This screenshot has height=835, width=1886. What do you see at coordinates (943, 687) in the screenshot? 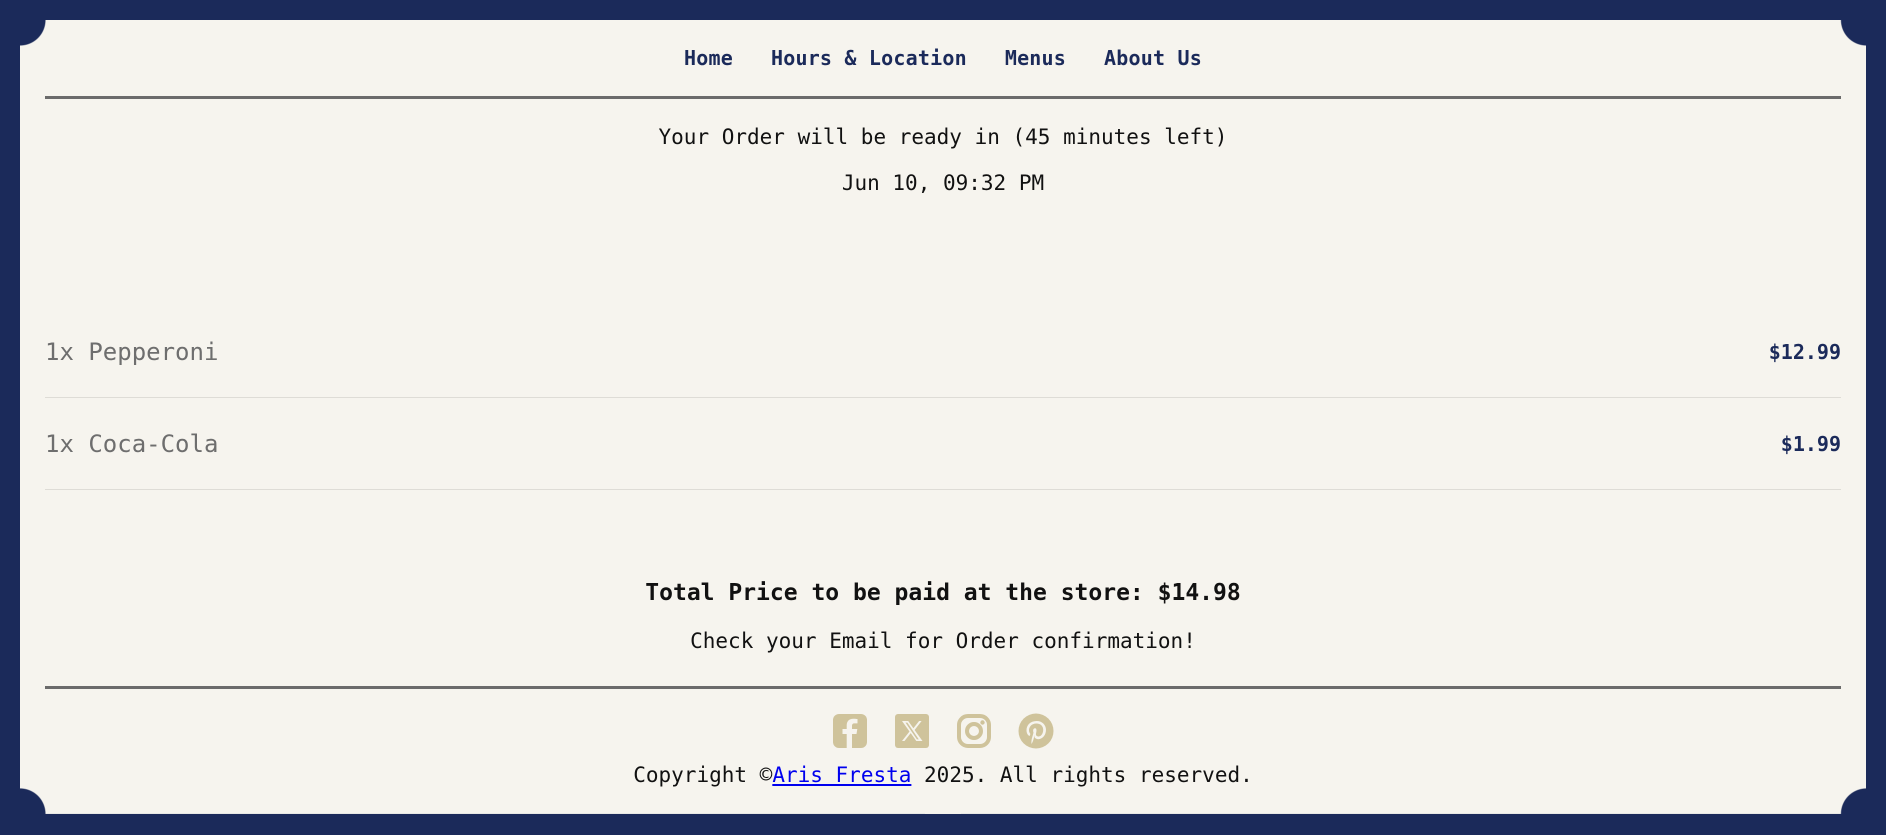
I see `footer-divider` at bounding box center [943, 687].